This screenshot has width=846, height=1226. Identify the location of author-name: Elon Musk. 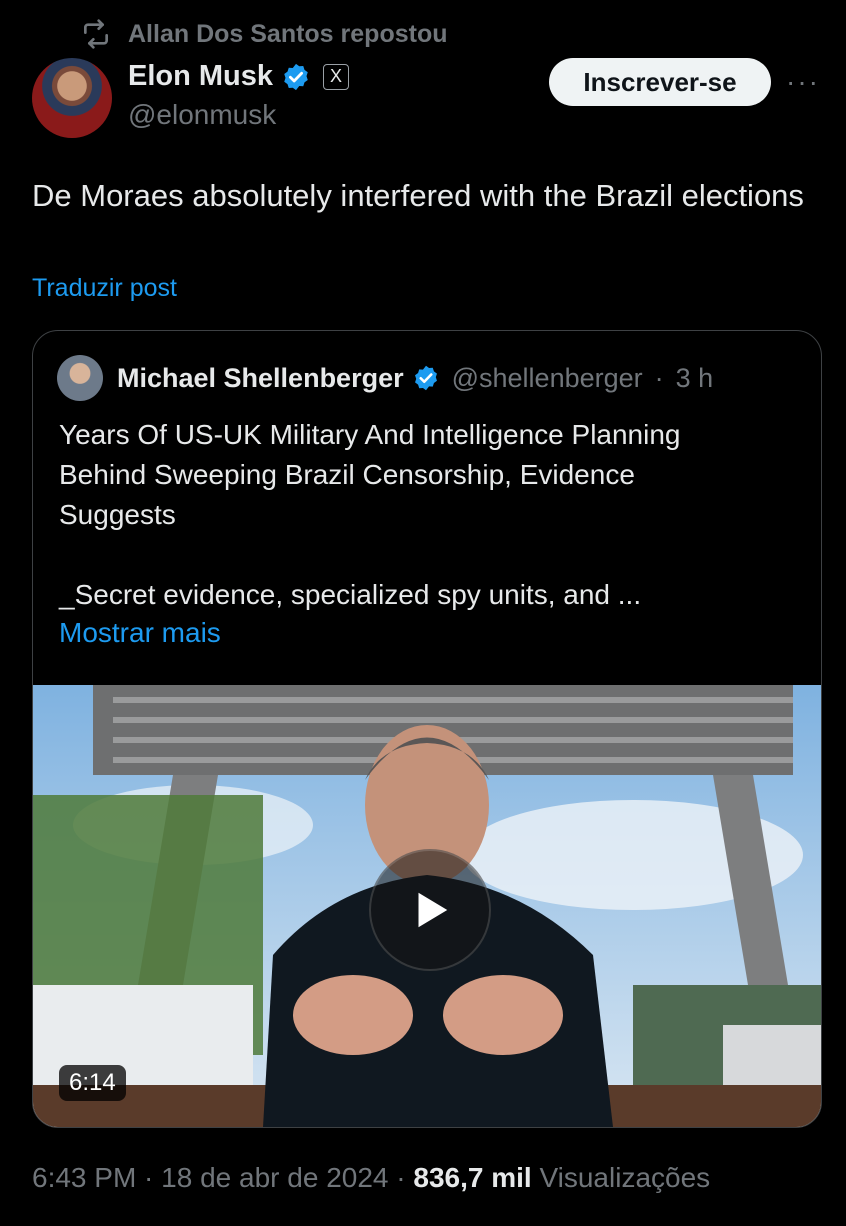
(200, 76).